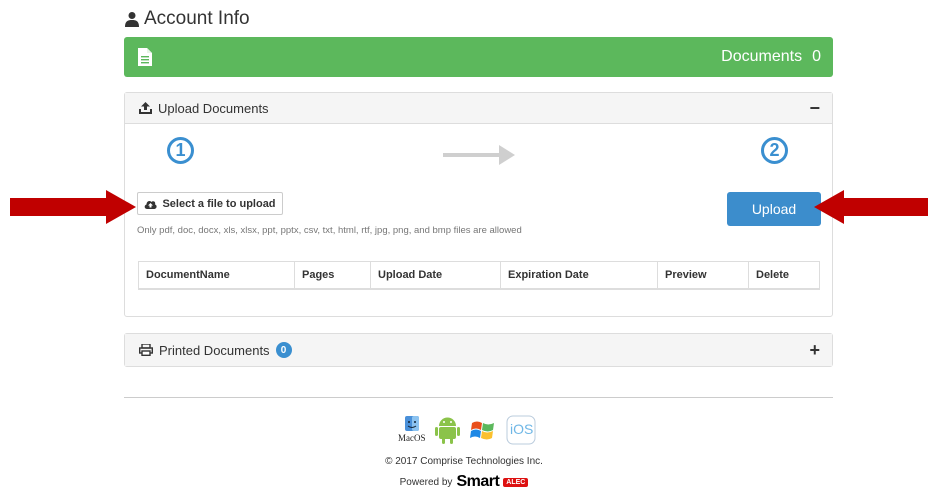 This screenshot has height=496, width=928. What do you see at coordinates (579, 275) in the screenshot?
I see `column-expiration-date: Expiration Date` at bounding box center [579, 275].